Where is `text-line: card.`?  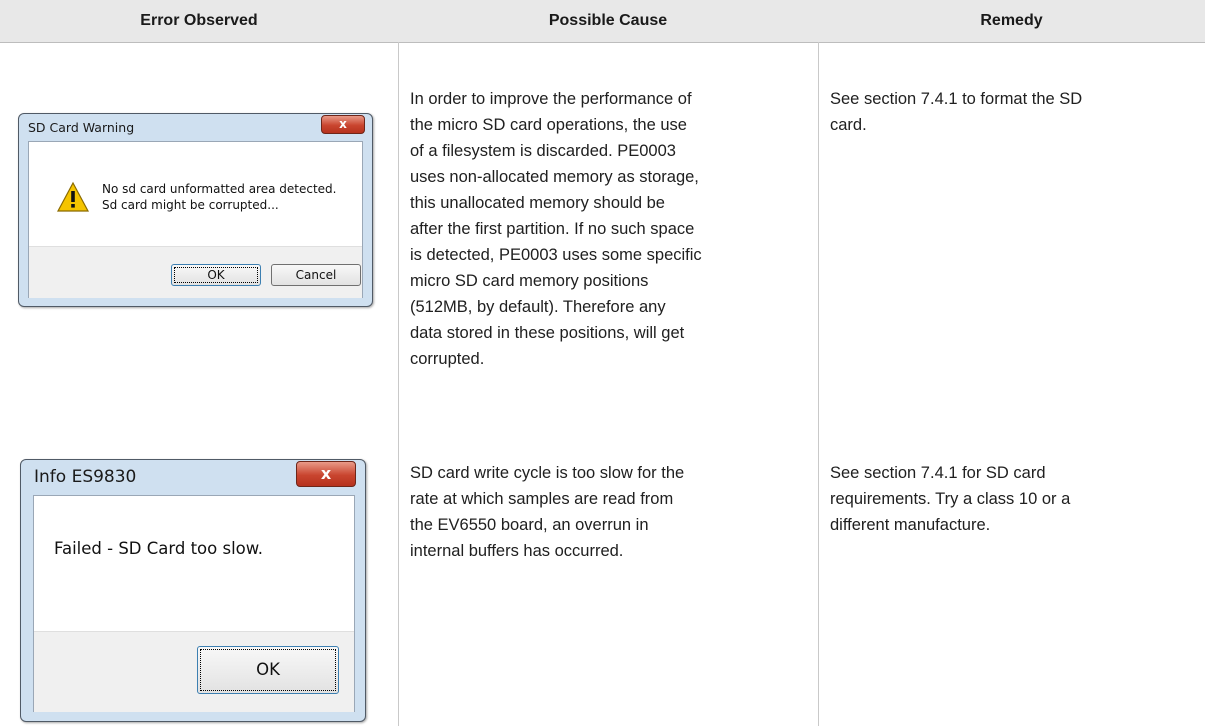 text-line: card. is located at coordinates (848, 125).